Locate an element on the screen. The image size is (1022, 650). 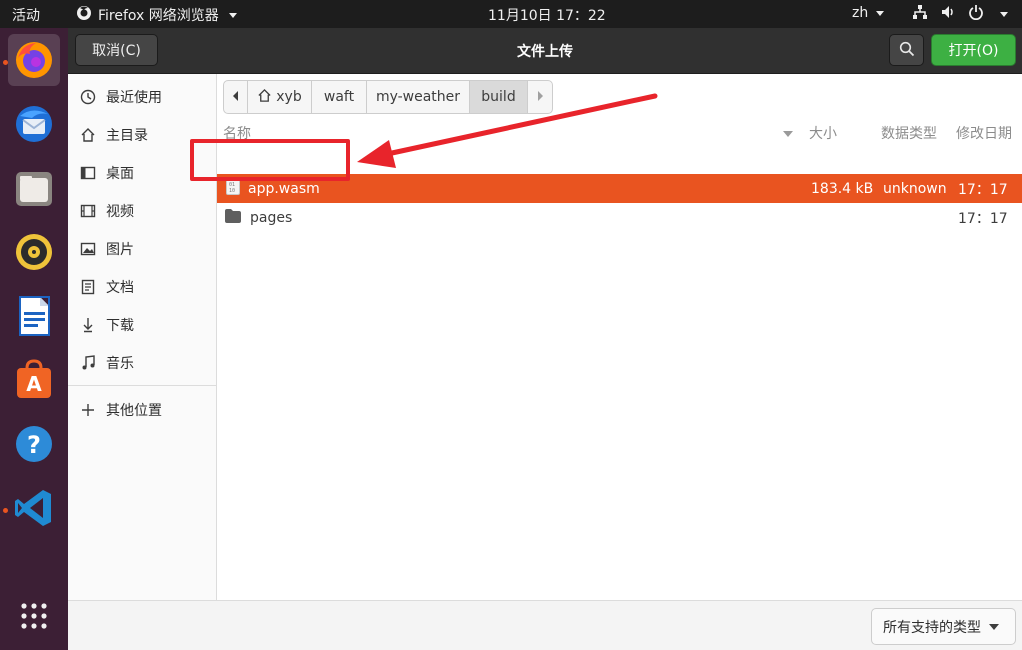
sidebar-item-label: 最近使用 is located at coordinates (134, 98).